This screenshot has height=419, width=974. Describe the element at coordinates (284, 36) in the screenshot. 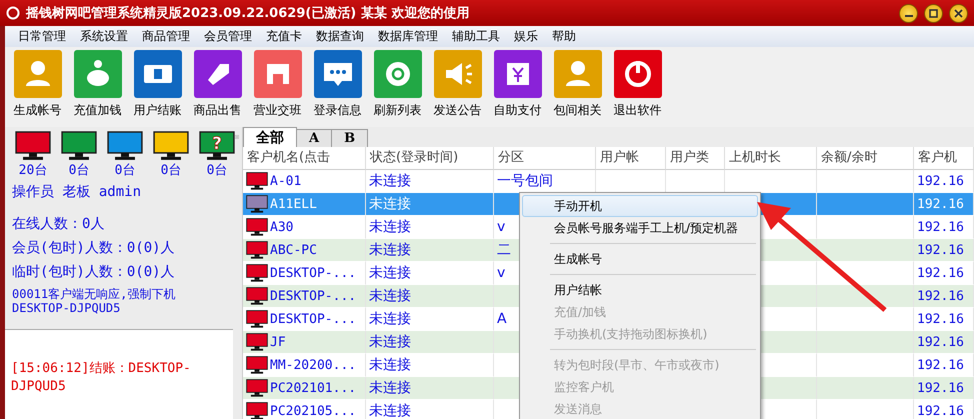

I see `menu-item: 充值卡` at that location.